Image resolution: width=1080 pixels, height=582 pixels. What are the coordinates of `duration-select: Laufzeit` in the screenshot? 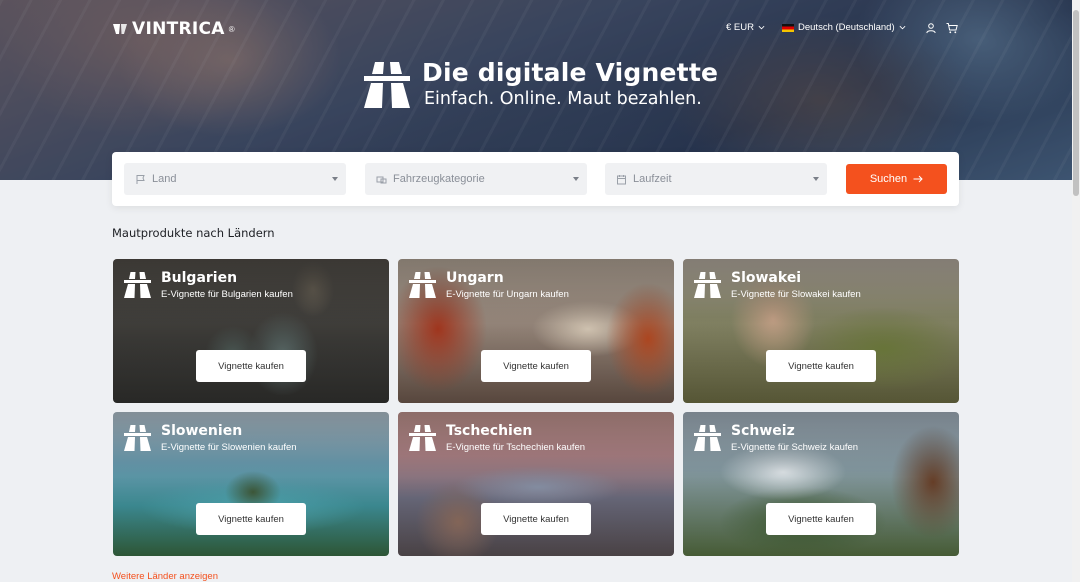 It's located at (716, 179).